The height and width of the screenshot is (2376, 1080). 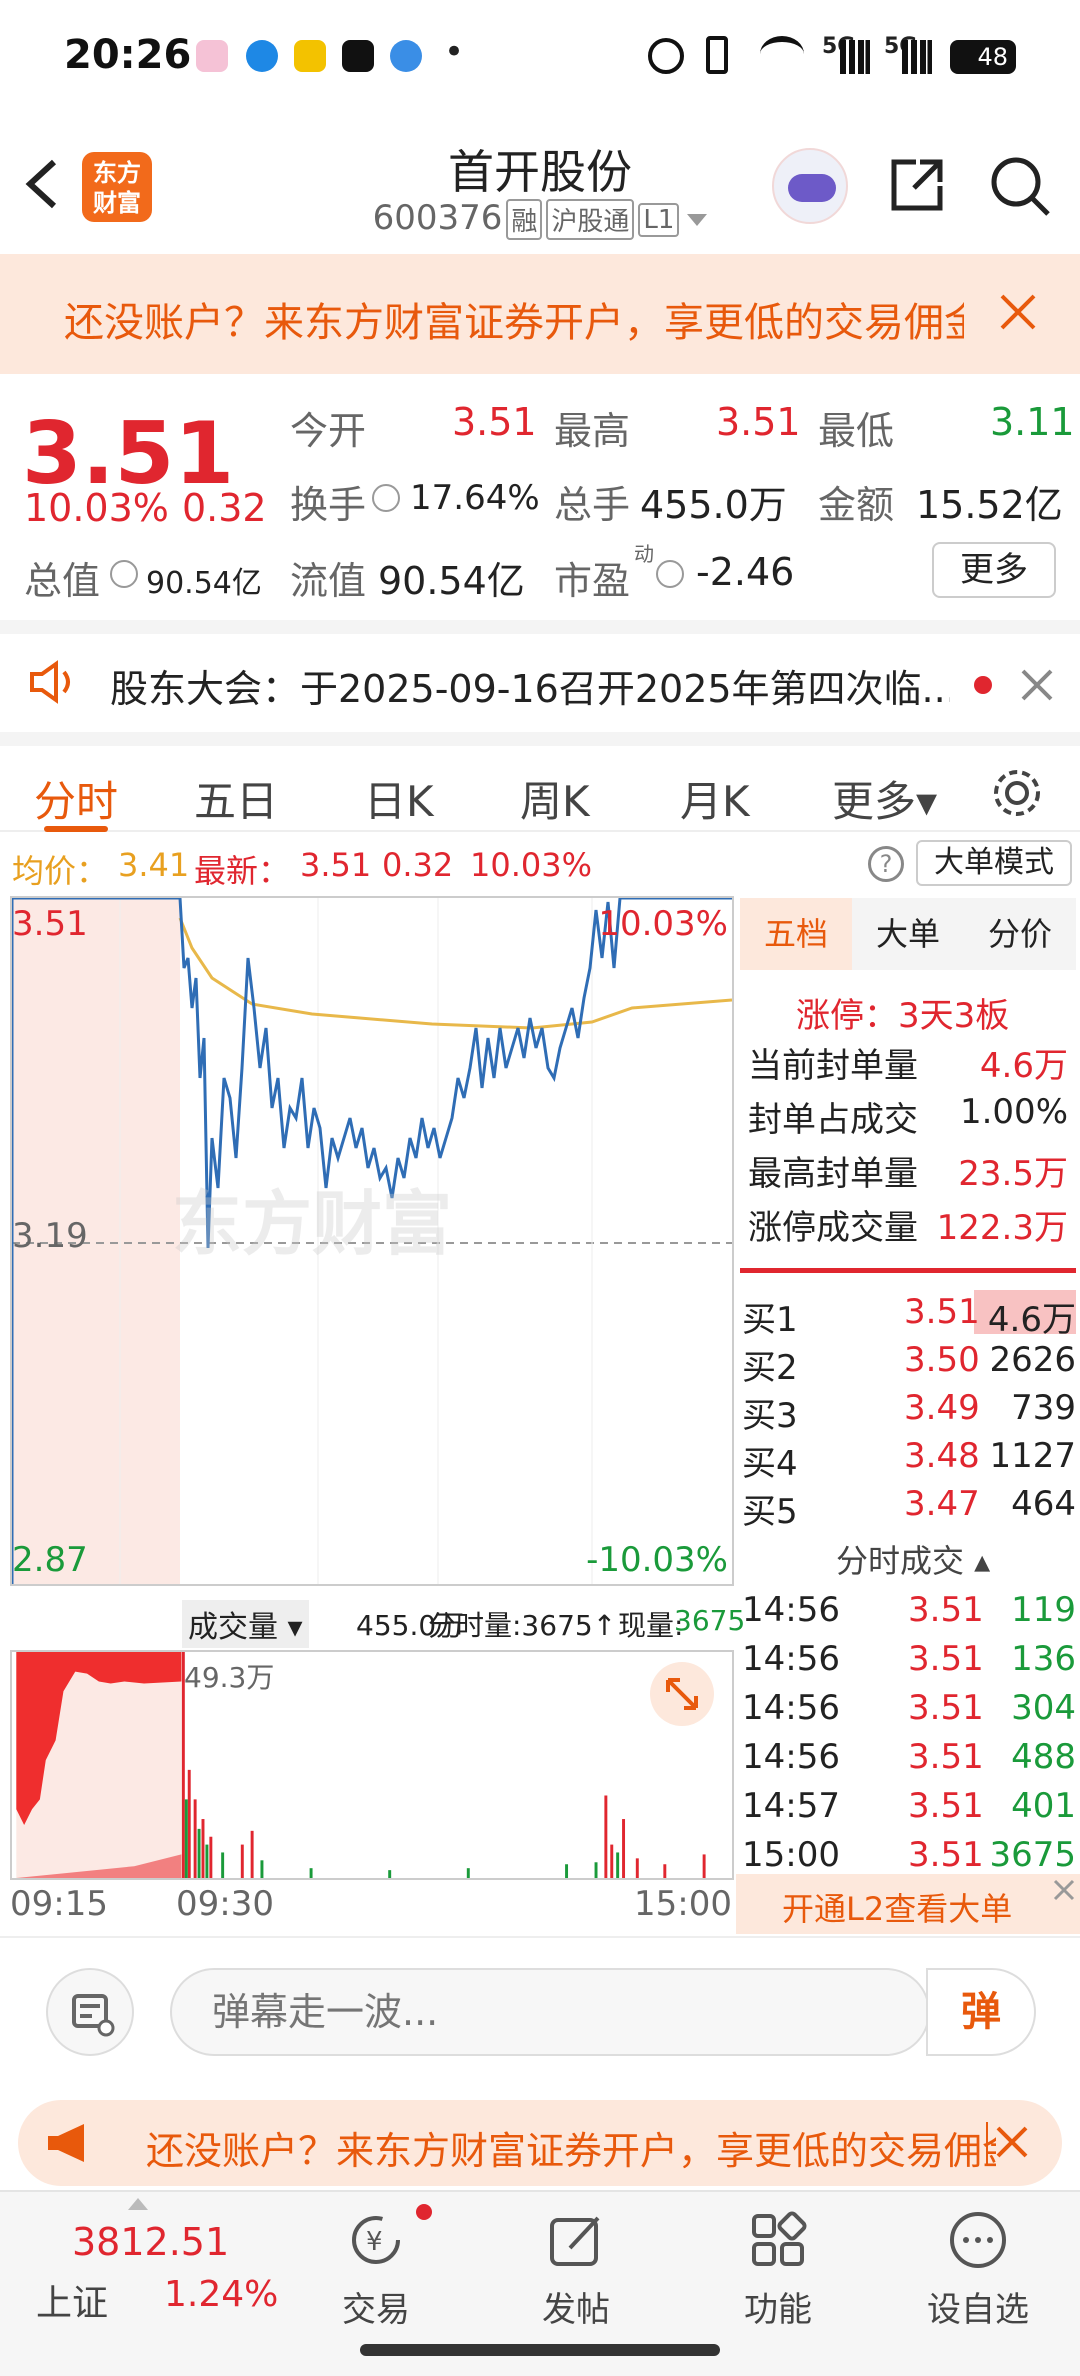 What do you see at coordinates (994, 570) in the screenshot?
I see `more-button: 更多` at bounding box center [994, 570].